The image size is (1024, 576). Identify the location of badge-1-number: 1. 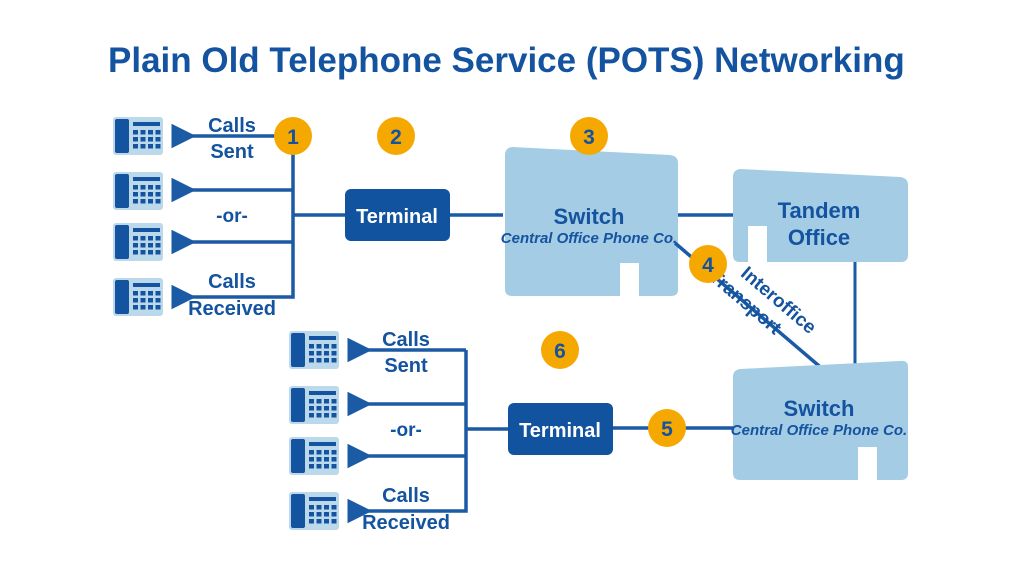
(293, 137).